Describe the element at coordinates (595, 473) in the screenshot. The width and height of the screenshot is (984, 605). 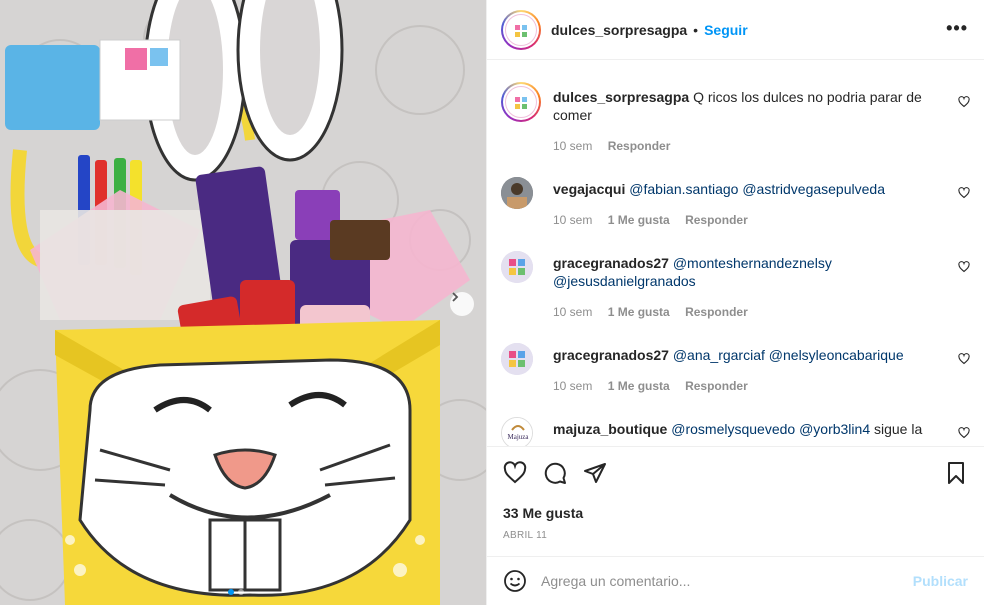
I see `share-icon` at that location.